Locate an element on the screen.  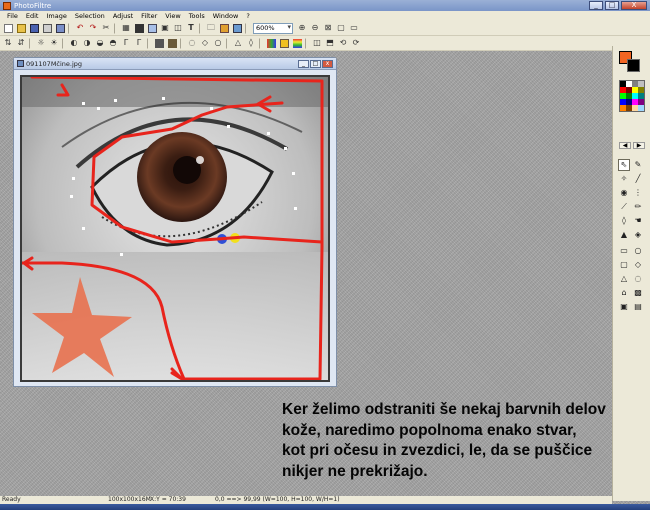
monitor-icon: ▭ is located at coordinates (354, 28).